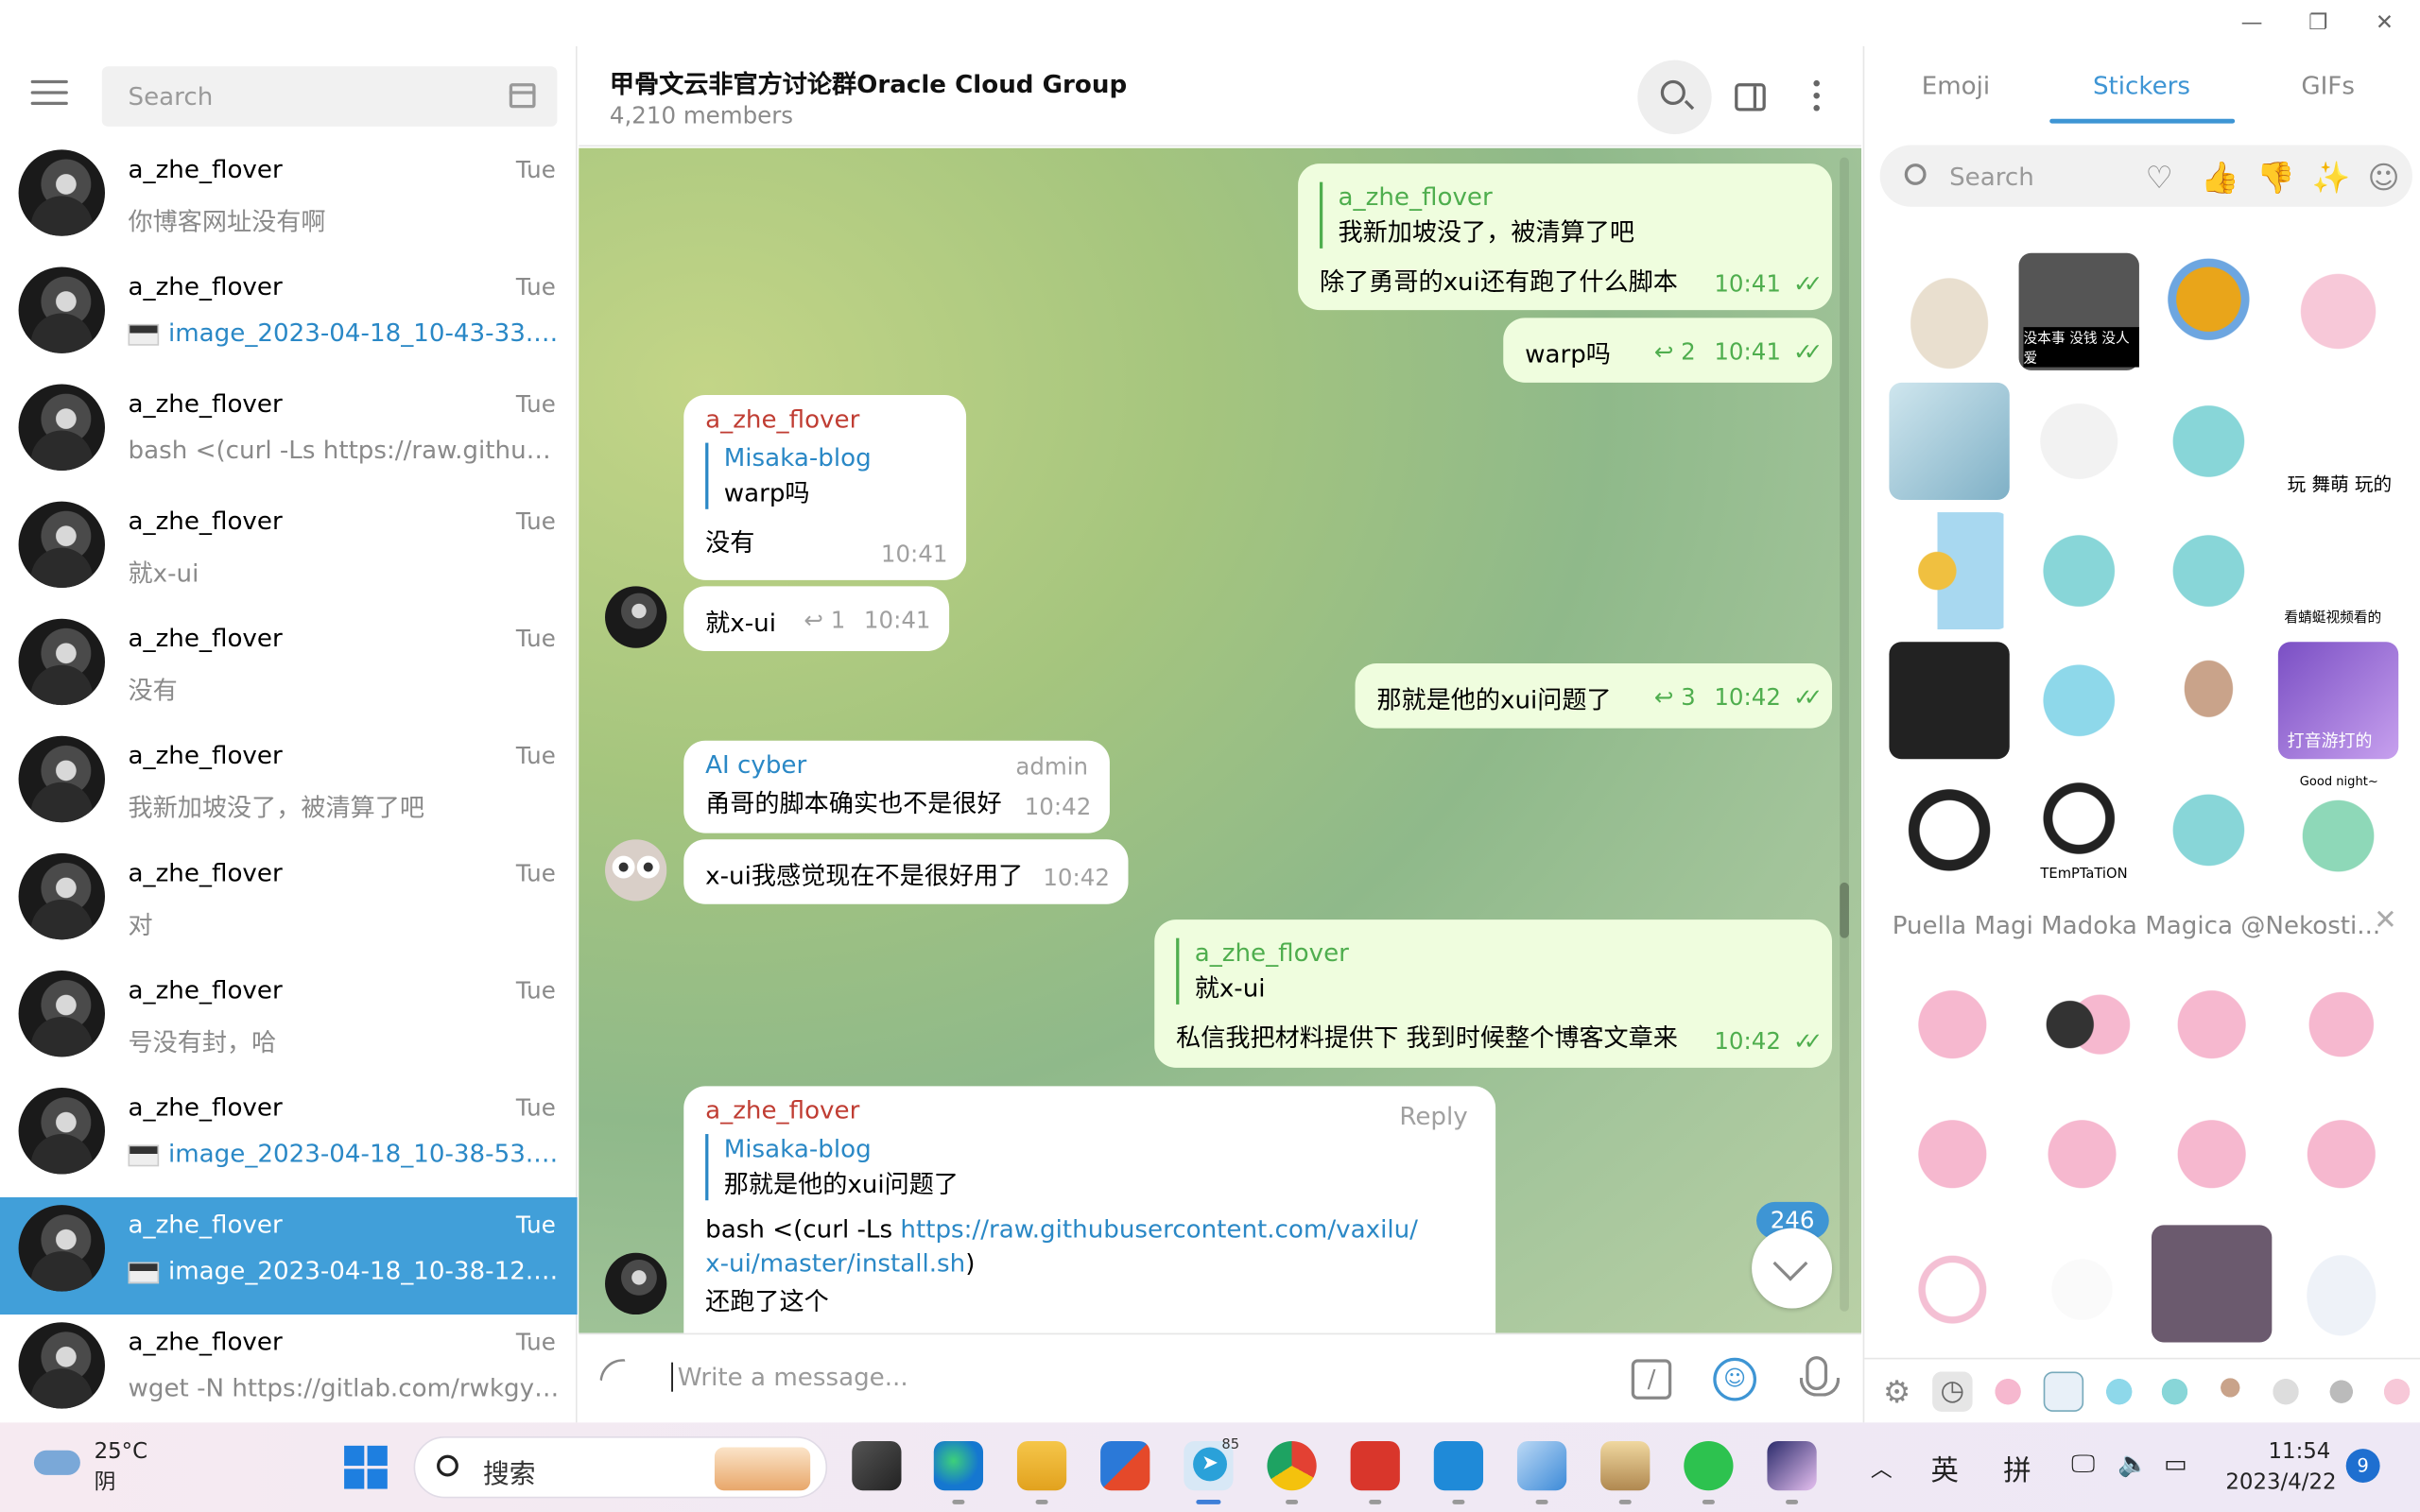 The height and width of the screenshot is (1512, 2420). I want to click on sticker: Good night~, so click(2338, 830).